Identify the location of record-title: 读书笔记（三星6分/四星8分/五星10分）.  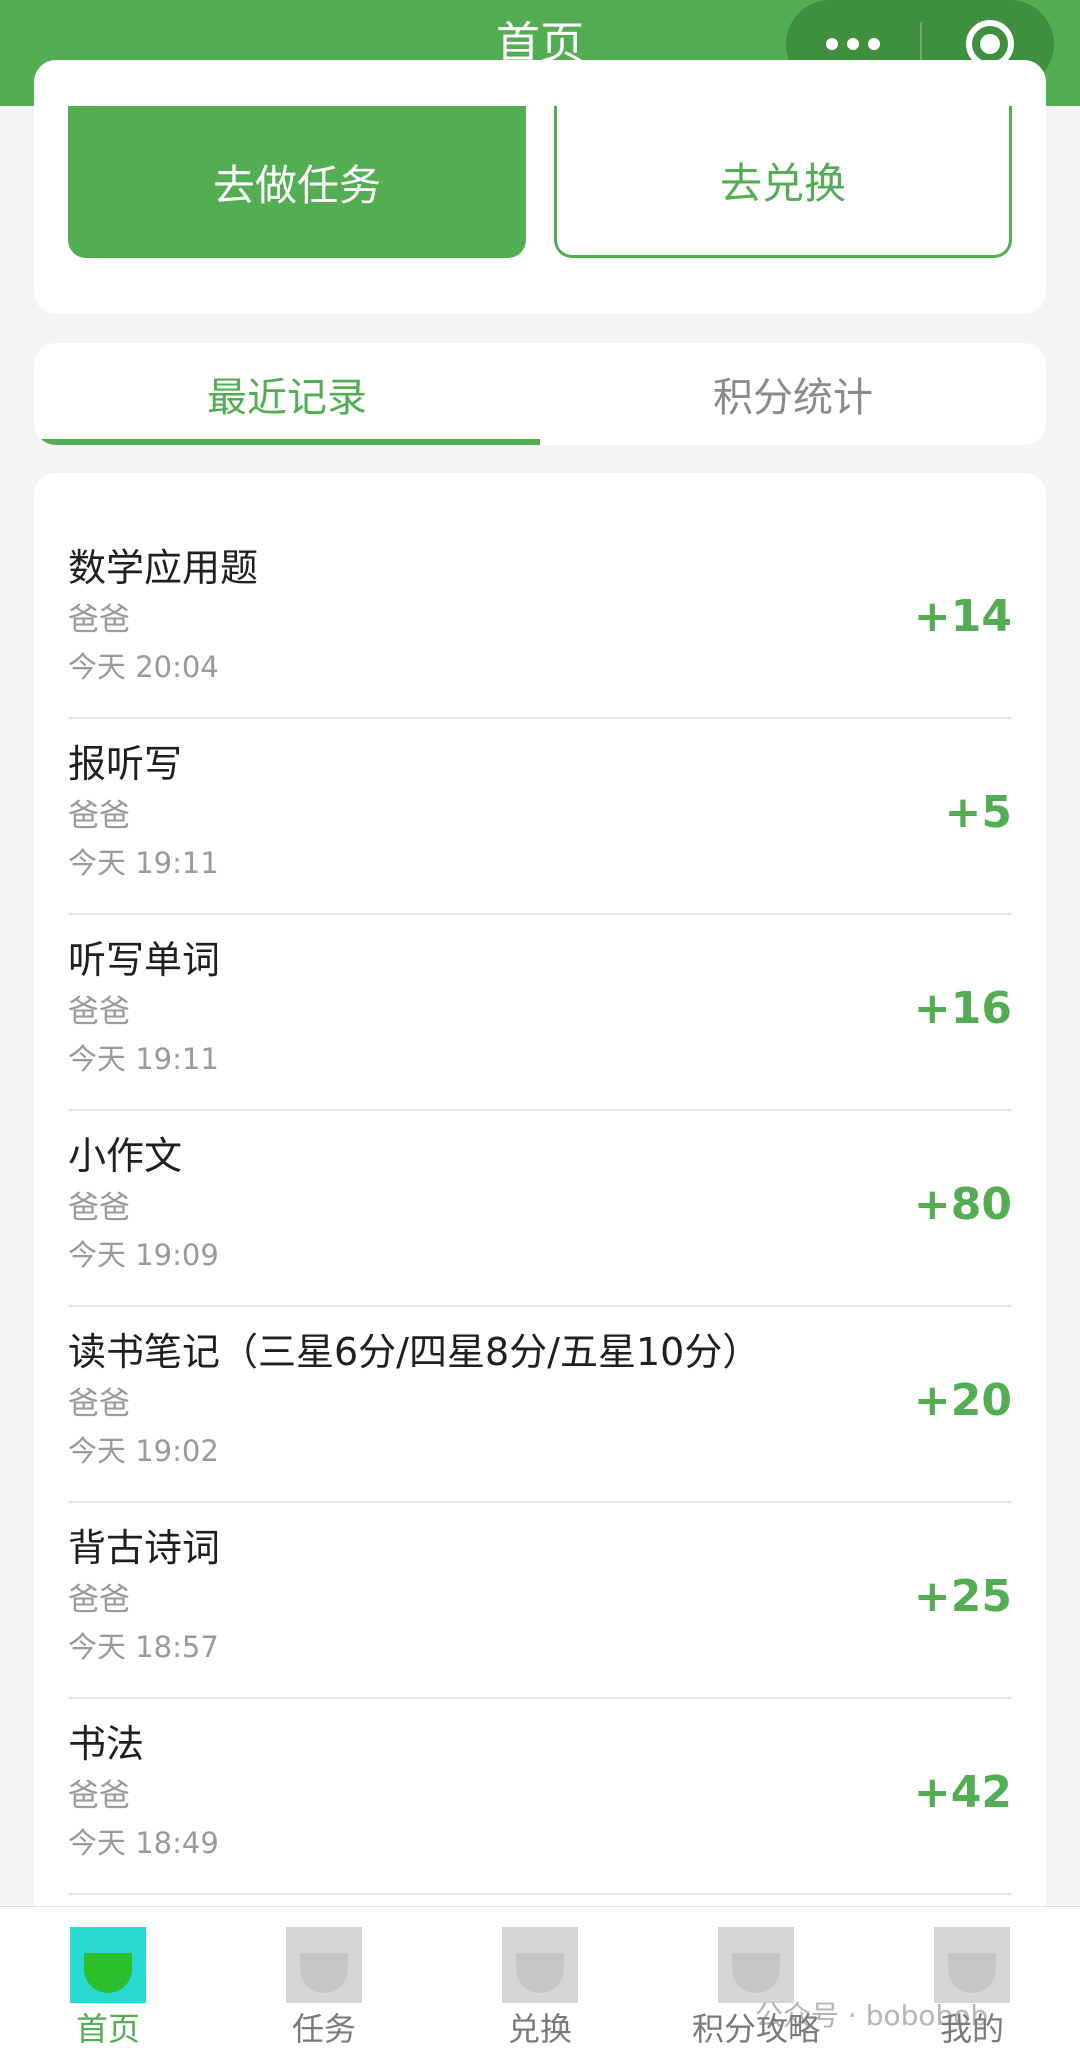
(414, 1352).